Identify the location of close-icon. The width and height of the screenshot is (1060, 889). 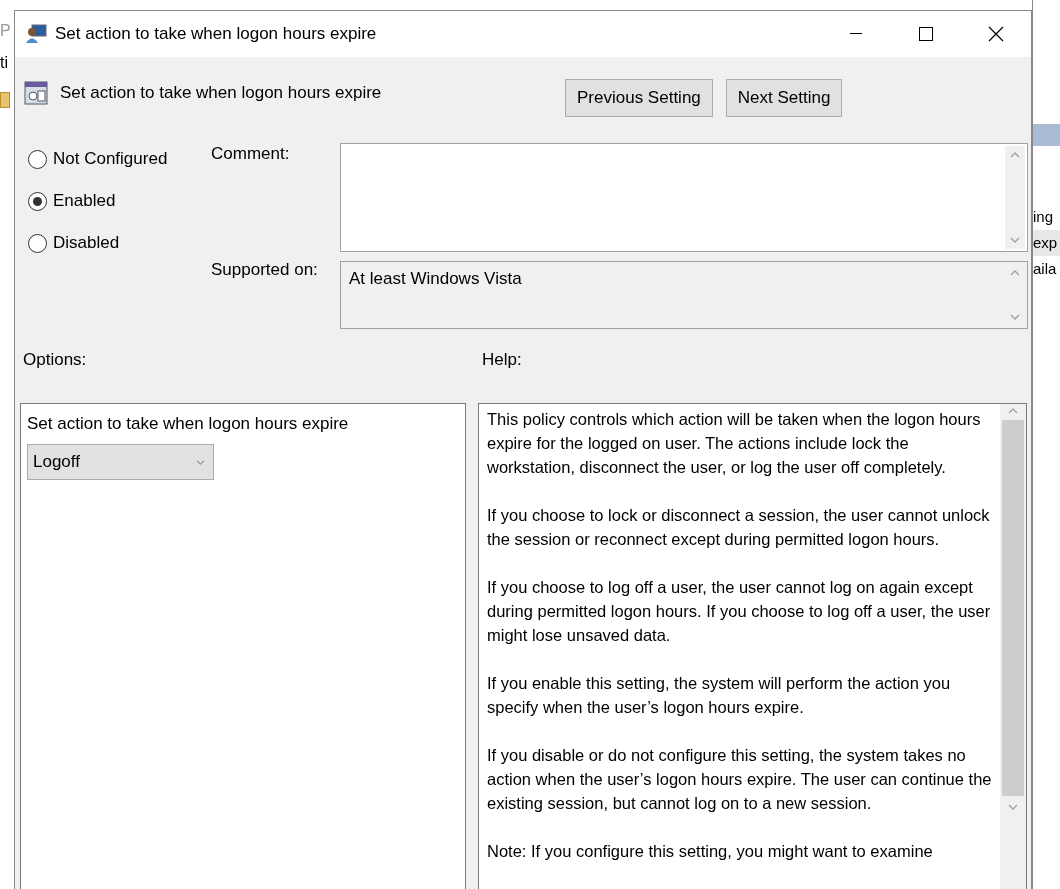
(996, 34).